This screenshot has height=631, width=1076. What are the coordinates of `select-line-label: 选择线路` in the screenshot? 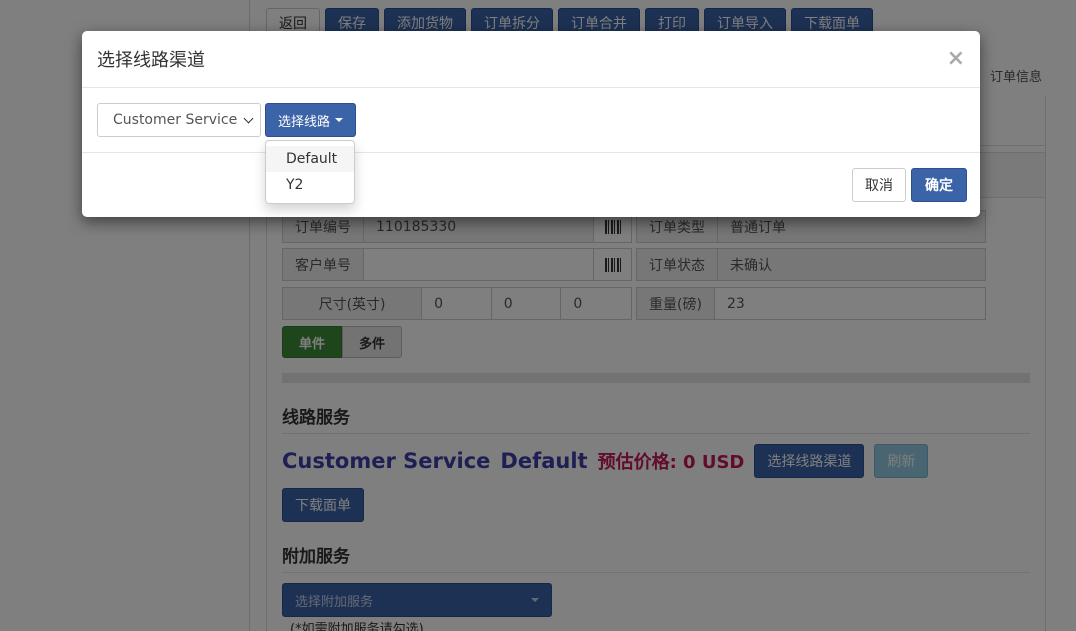 It's located at (304, 122).